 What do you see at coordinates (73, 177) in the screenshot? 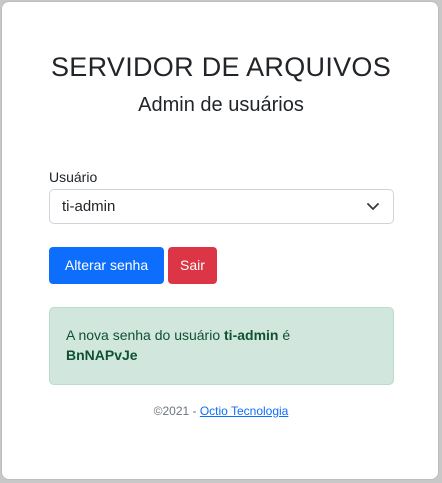
I see `user-select-label: Usuário` at bounding box center [73, 177].